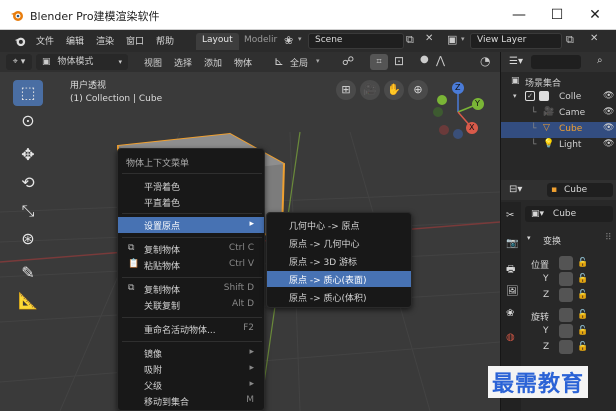 Image resolution: width=616 pixels, height=411 pixels. What do you see at coordinates (485, 61) in the screenshot?
I see `visibility-icon: ◔` at bounding box center [485, 61].